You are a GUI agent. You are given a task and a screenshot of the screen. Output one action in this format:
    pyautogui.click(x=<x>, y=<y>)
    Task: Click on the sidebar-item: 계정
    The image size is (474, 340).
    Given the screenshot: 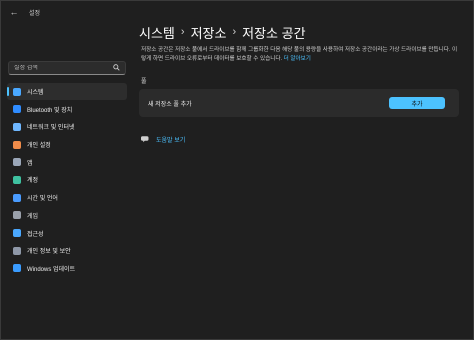 What is the action you would take?
    pyautogui.click(x=67, y=179)
    